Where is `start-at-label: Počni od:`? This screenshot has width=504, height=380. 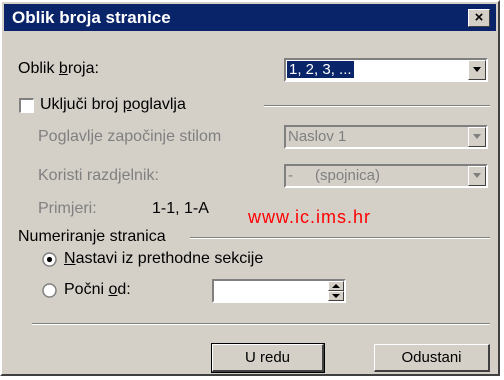 start-at-label: Počni od: is located at coordinates (97, 289).